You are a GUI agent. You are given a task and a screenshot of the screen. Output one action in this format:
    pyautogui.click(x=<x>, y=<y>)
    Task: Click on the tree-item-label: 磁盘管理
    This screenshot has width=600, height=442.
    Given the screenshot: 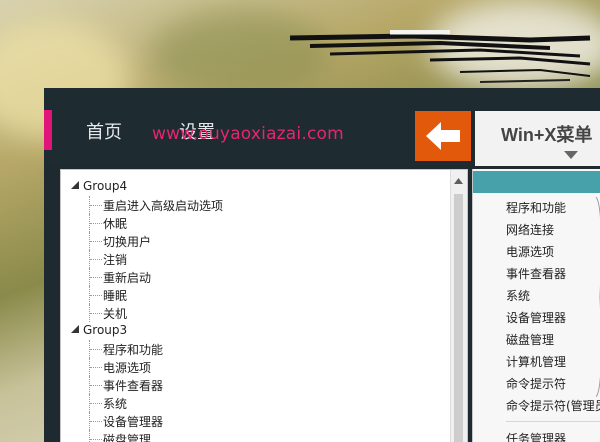 What is the action you would take?
    pyautogui.click(x=127, y=437)
    